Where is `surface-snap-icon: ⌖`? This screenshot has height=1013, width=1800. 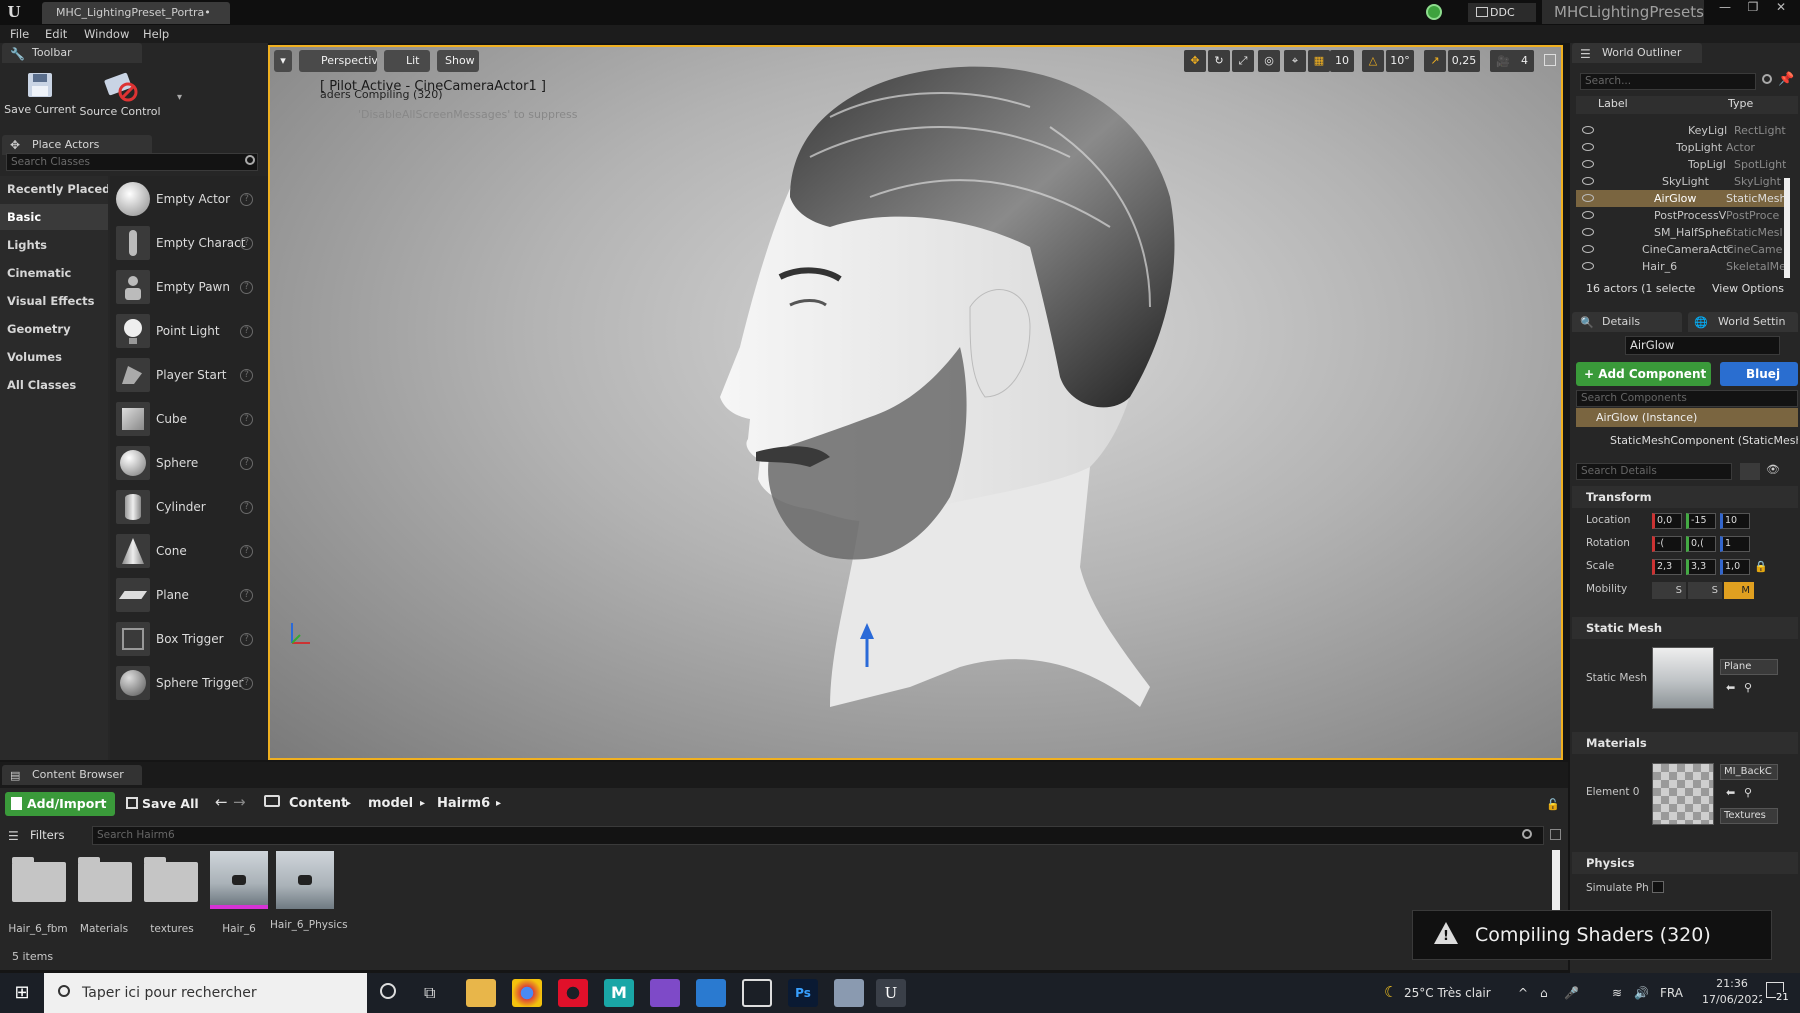
surface-snap-icon: ⌖ is located at coordinates (1295, 61).